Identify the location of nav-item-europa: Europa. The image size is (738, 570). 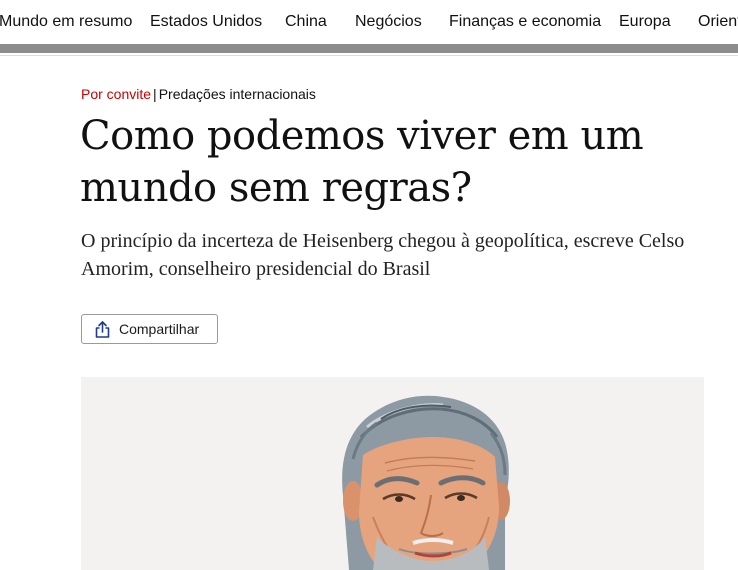
(645, 22).